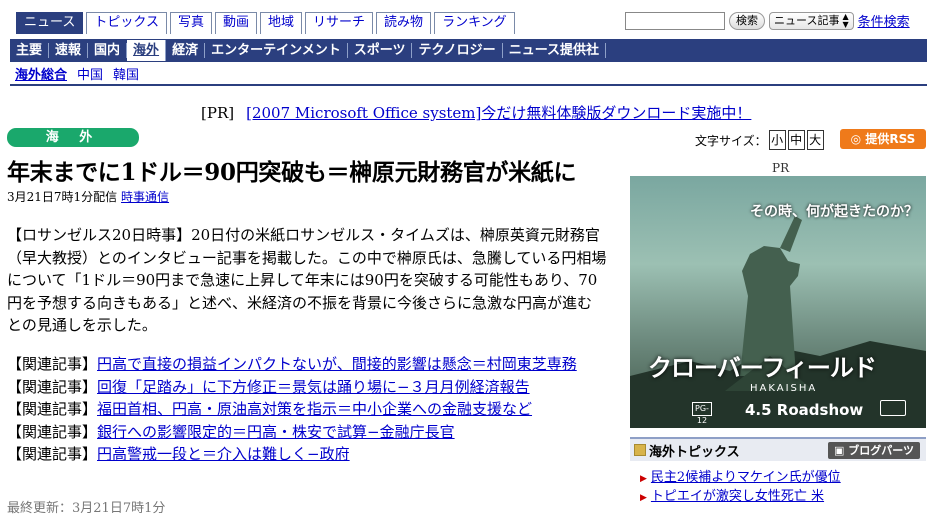  I want to click on tab-research: リサーチ, so click(339, 23).